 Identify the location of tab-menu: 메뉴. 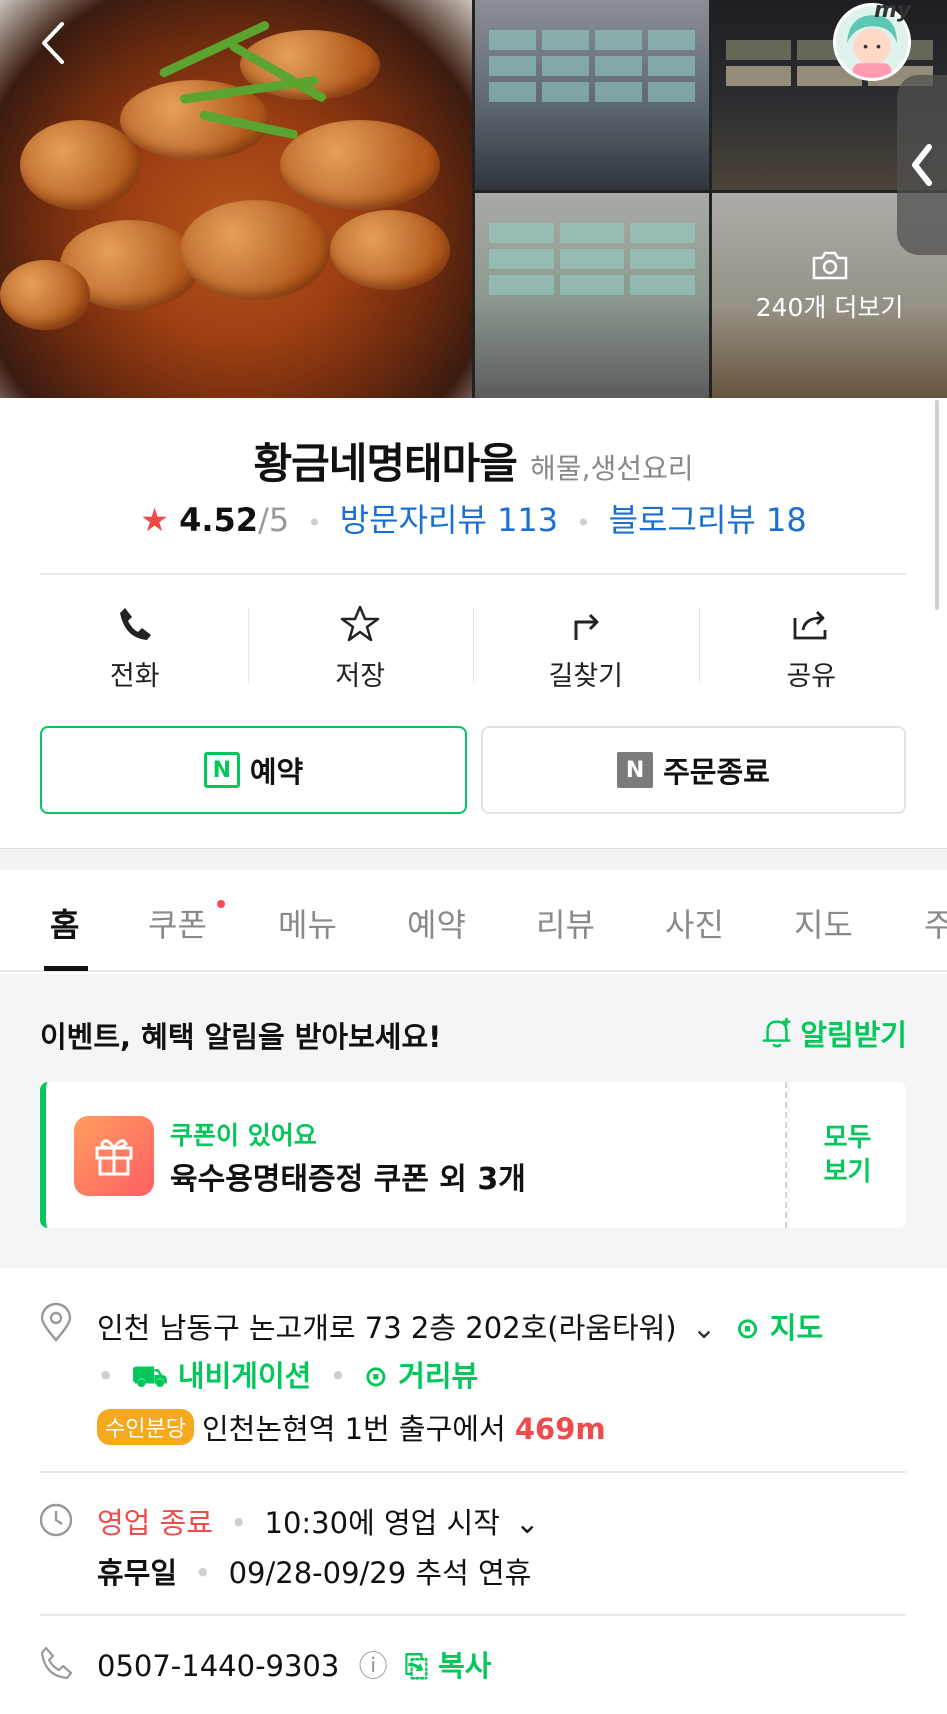
(307, 923).